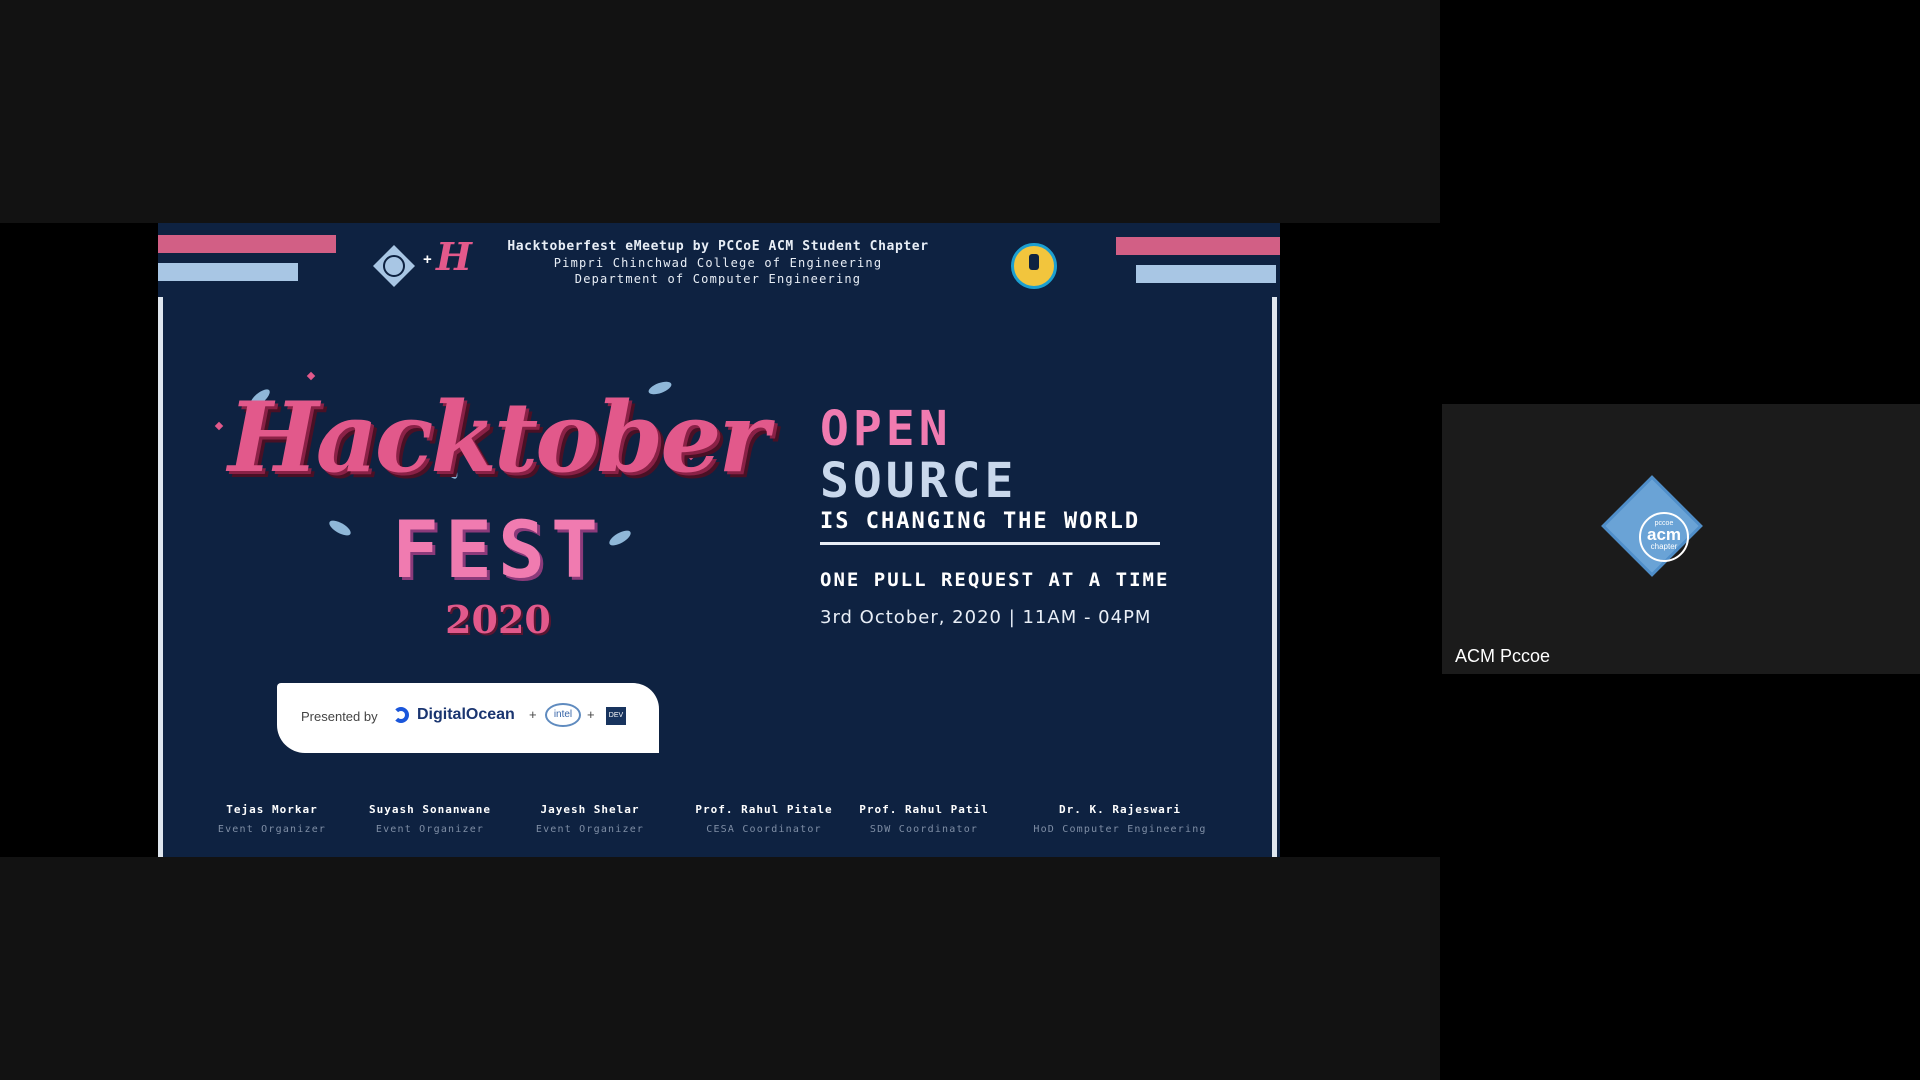 The height and width of the screenshot is (1080, 1920). What do you see at coordinates (430, 819) in the screenshot?
I see `organizer-card: Suyash Sonanwane Event Organizer` at bounding box center [430, 819].